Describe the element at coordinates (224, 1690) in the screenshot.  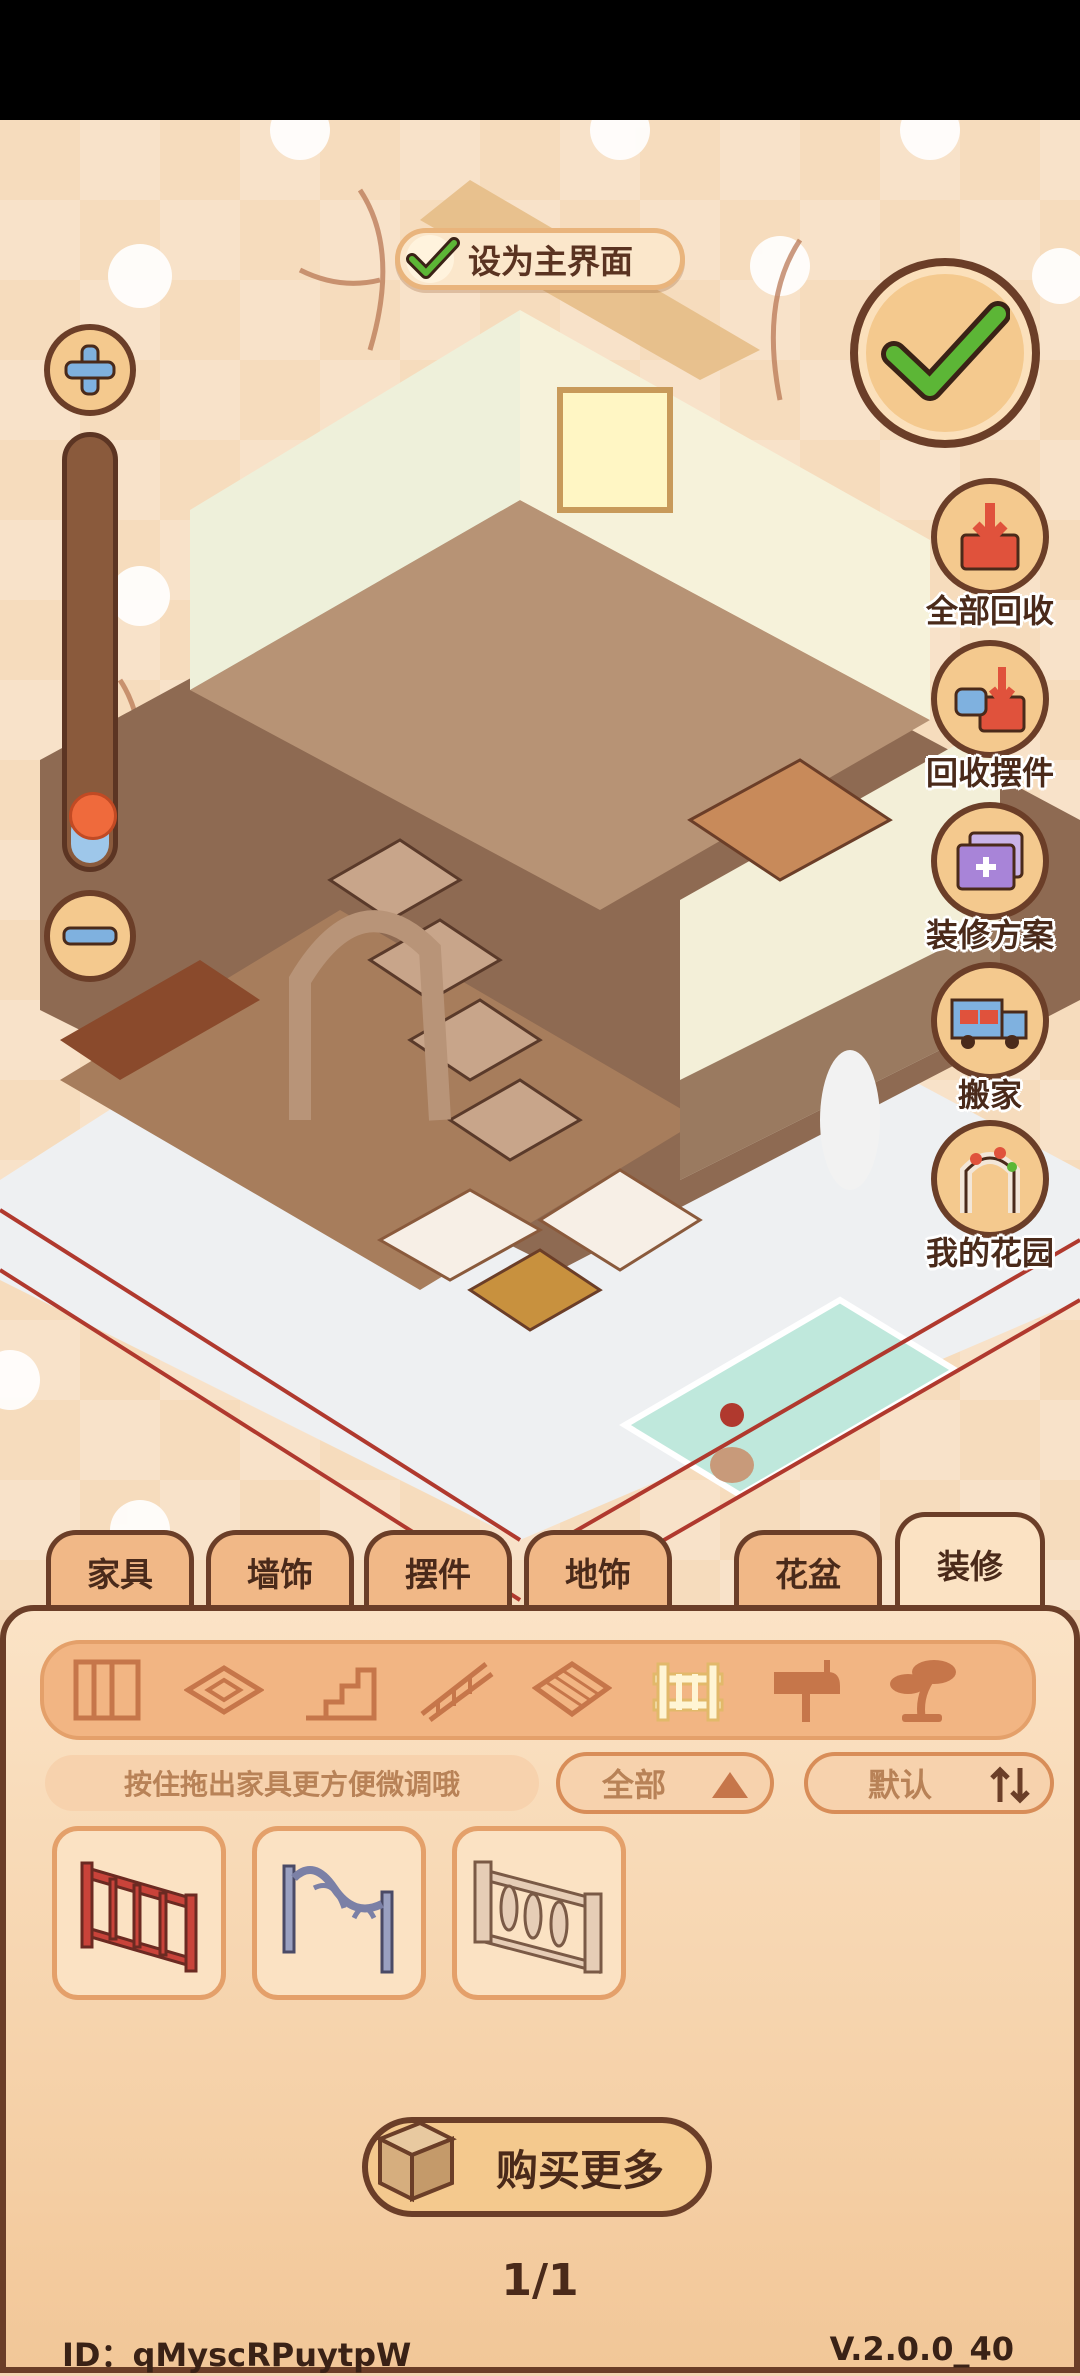
I see `floor-tile-icon` at that location.